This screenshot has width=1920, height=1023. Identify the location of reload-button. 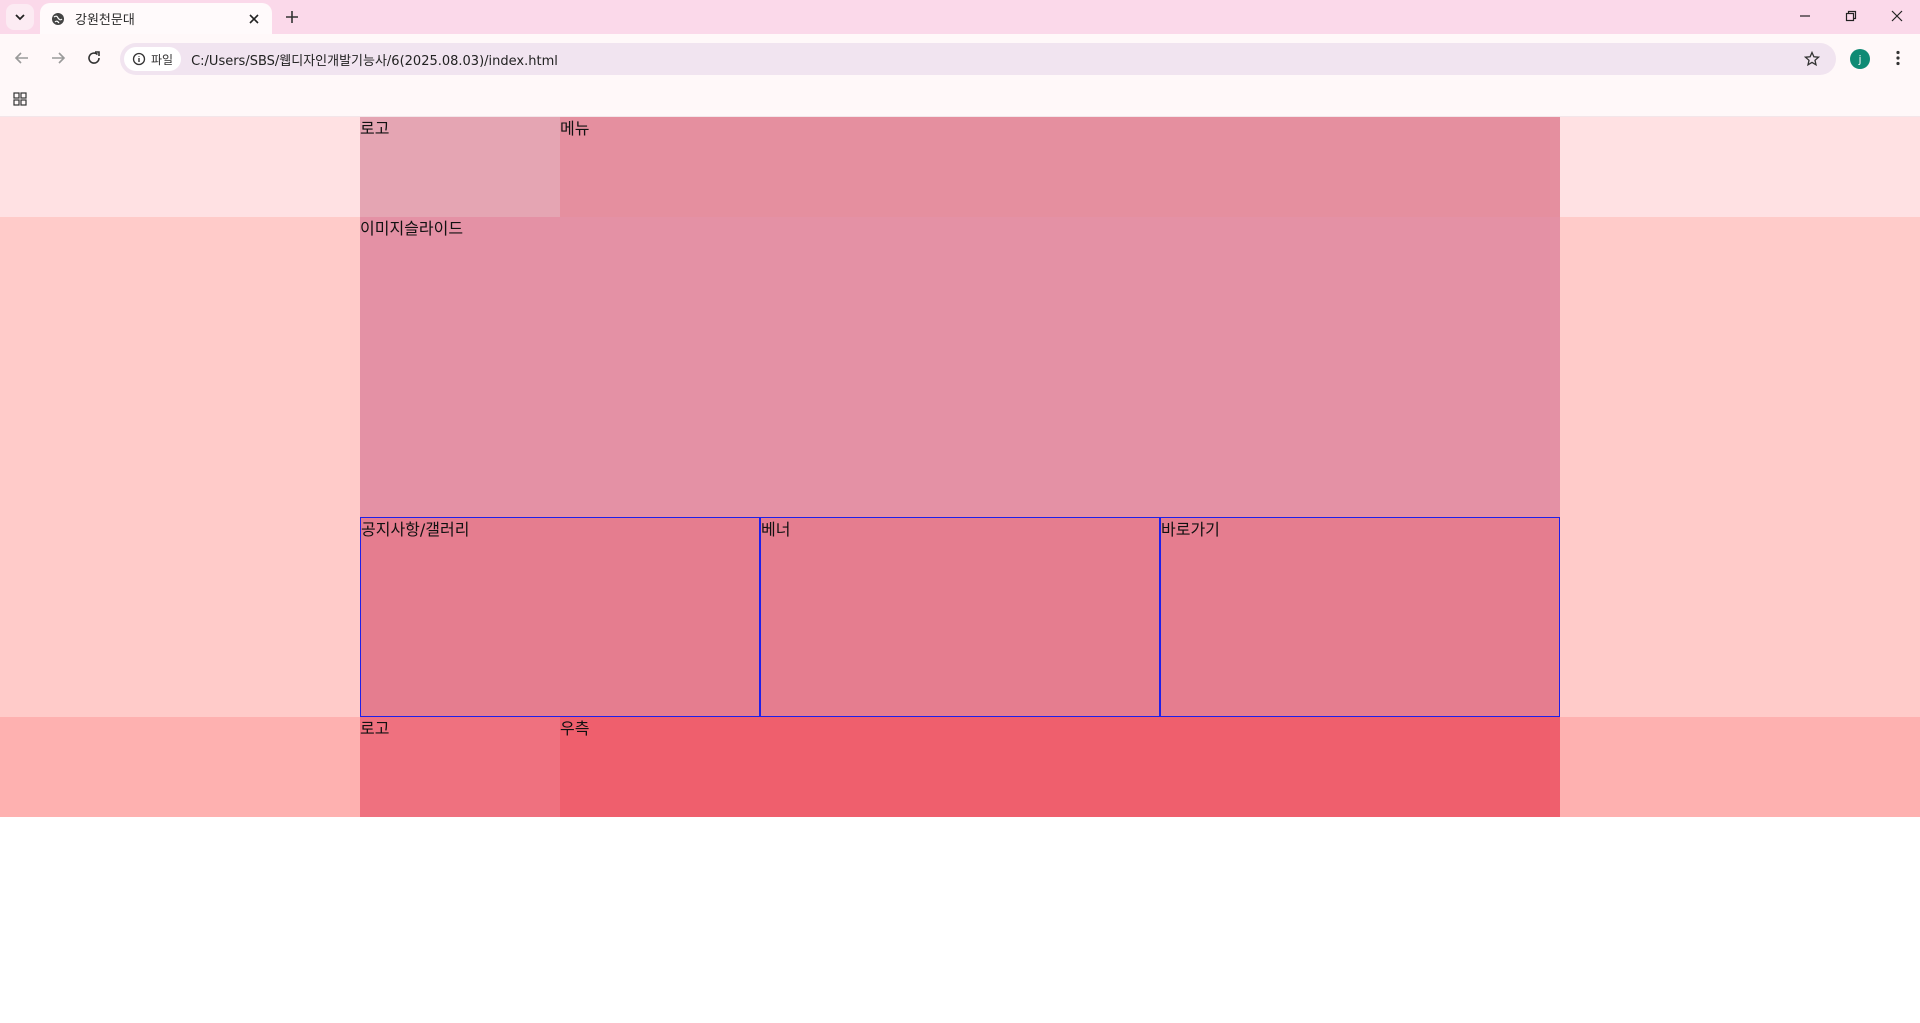
(94, 58).